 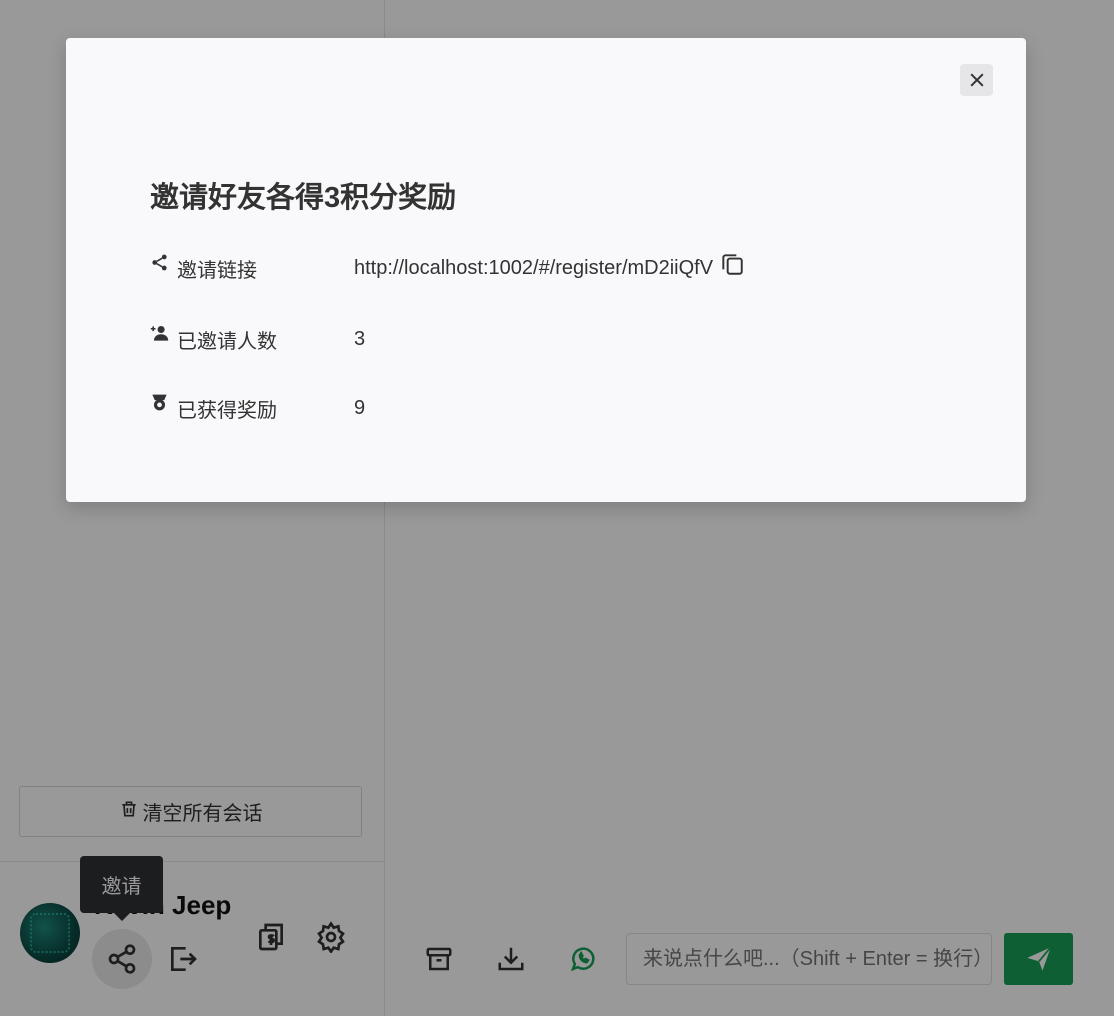 I want to click on copy-icon, so click(x=732, y=264).